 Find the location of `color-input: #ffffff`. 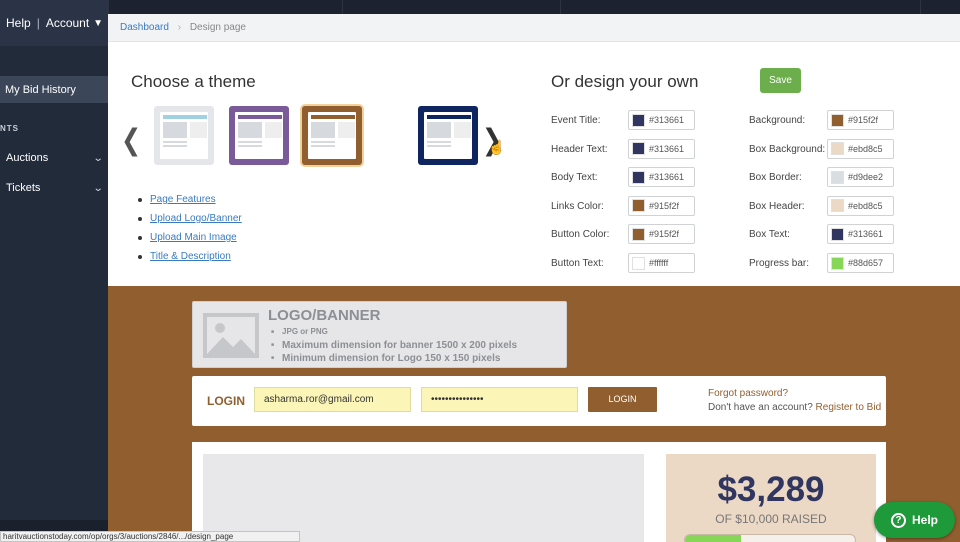

color-input: #ffffff is located at coordinates (661, 263).